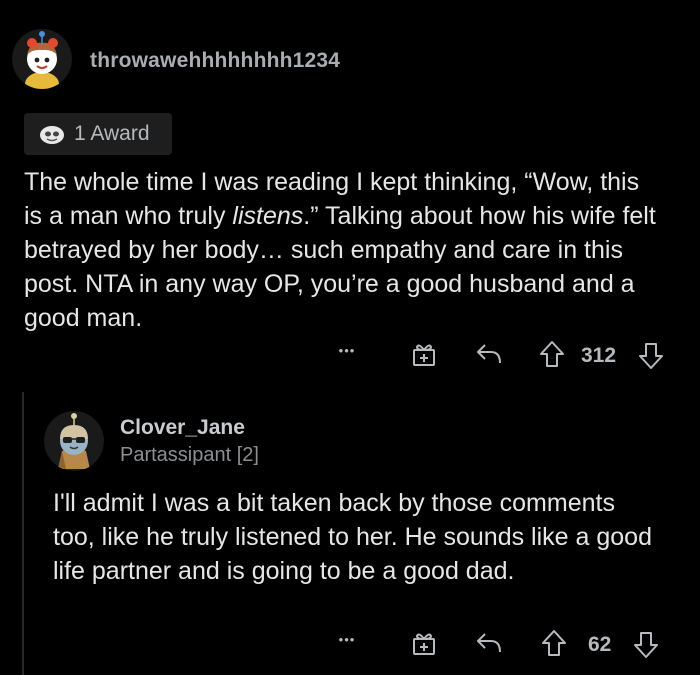 The width and height of the screenshot is (700, 675). Describe the element at coordinates (600, 644) in the screenshot. I see `reply-vote-count: 62` at that location.